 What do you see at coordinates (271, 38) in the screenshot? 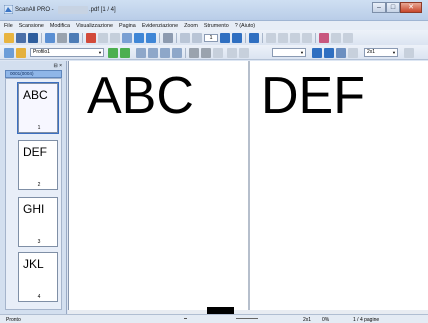
I see `rotate-left-icon` at bounding box center [271, 38].